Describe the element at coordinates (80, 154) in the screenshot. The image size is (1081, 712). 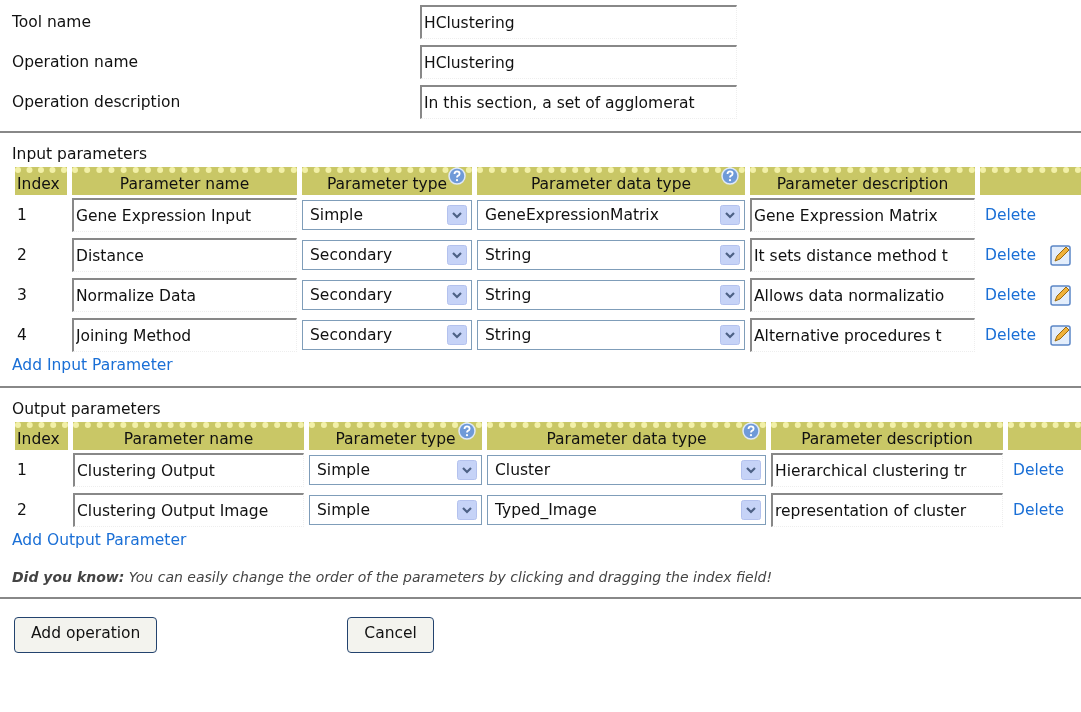
I see `section-title: Input parameters` at that location.